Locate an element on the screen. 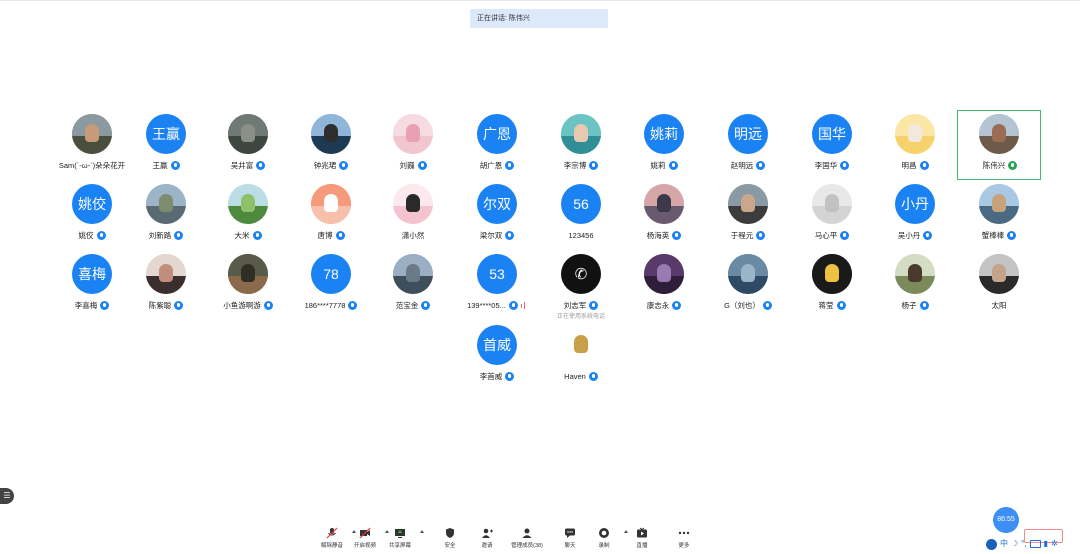 The image size is (1080, 554). participant-tile: 太阳 is located at coordinates (999, 285).